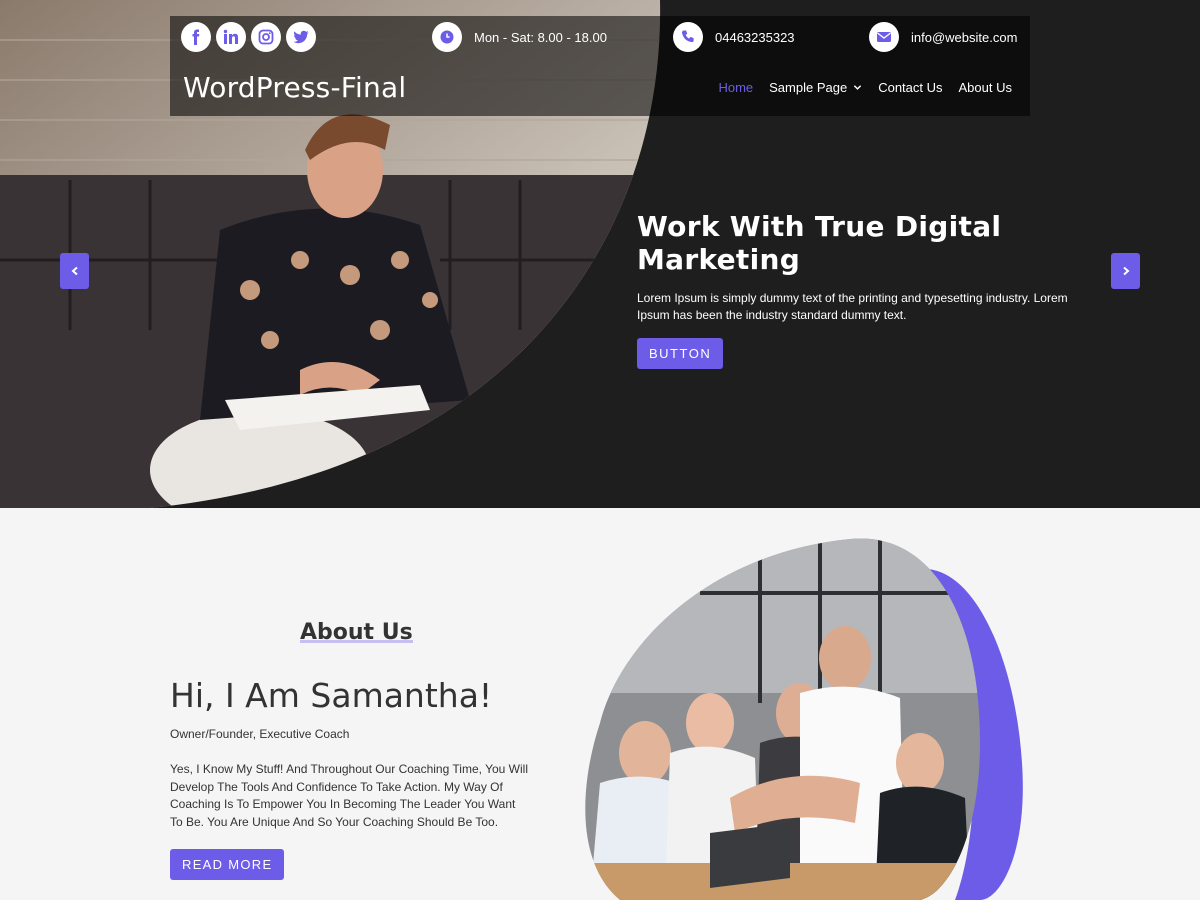 This screenshot has height=900, width=1200. I want to click on section-heading: About Us, so click(356, 632).